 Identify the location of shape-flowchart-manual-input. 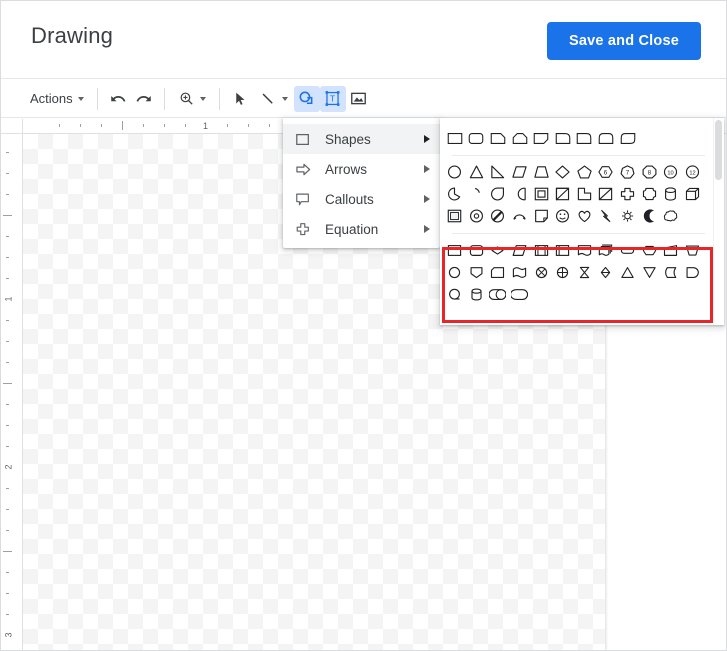
(671, 250).